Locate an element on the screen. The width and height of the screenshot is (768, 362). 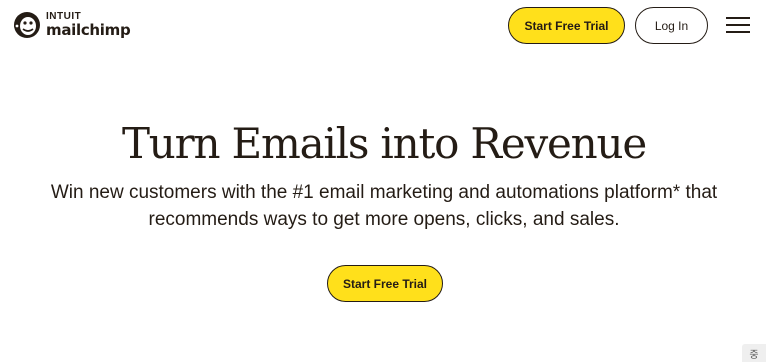
header-start-trial-button: Start Free Trial is located at coordinates (566, 25).